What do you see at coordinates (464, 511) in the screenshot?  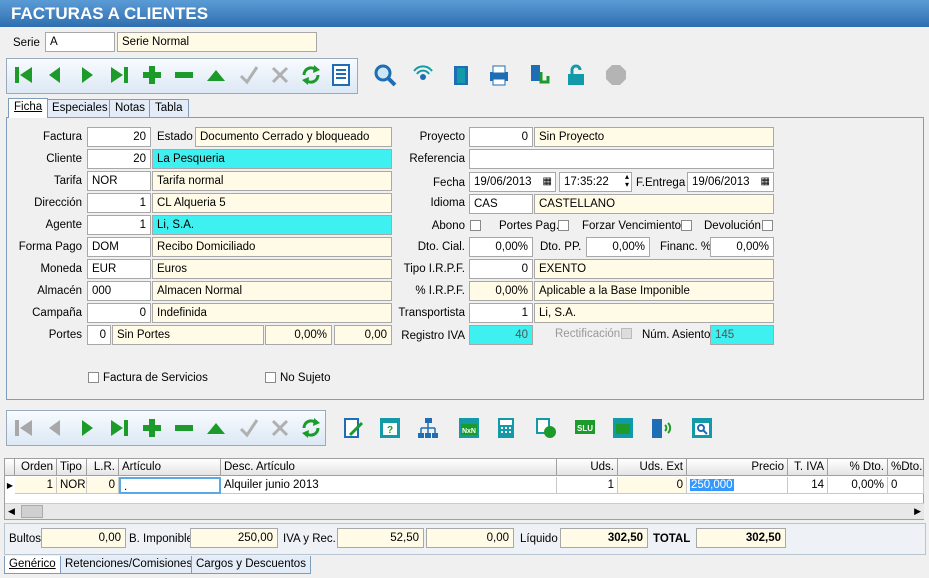 I see `horizontal-scrollbar: ◀ ▶` at bounding box center [464, 511].